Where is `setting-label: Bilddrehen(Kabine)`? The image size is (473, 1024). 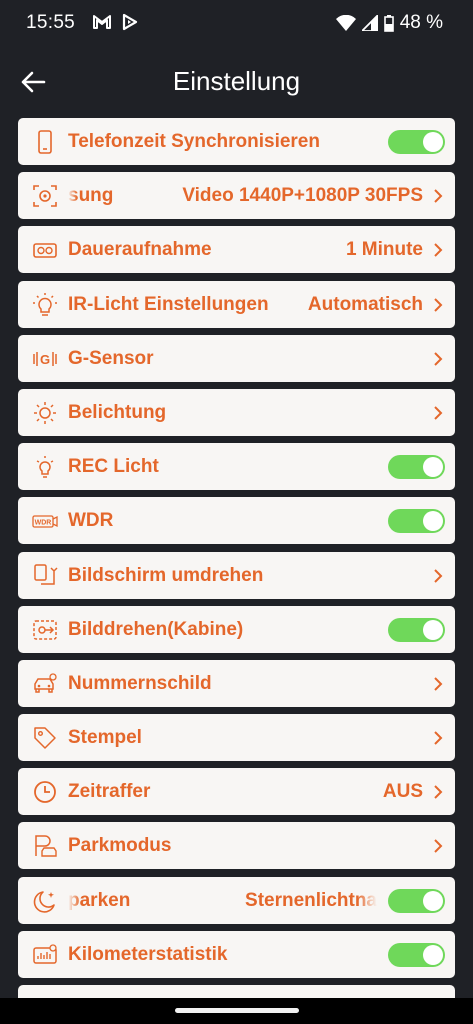 setting-label: Bilddrehen(Kabine) is located at coordinates (156, 629).